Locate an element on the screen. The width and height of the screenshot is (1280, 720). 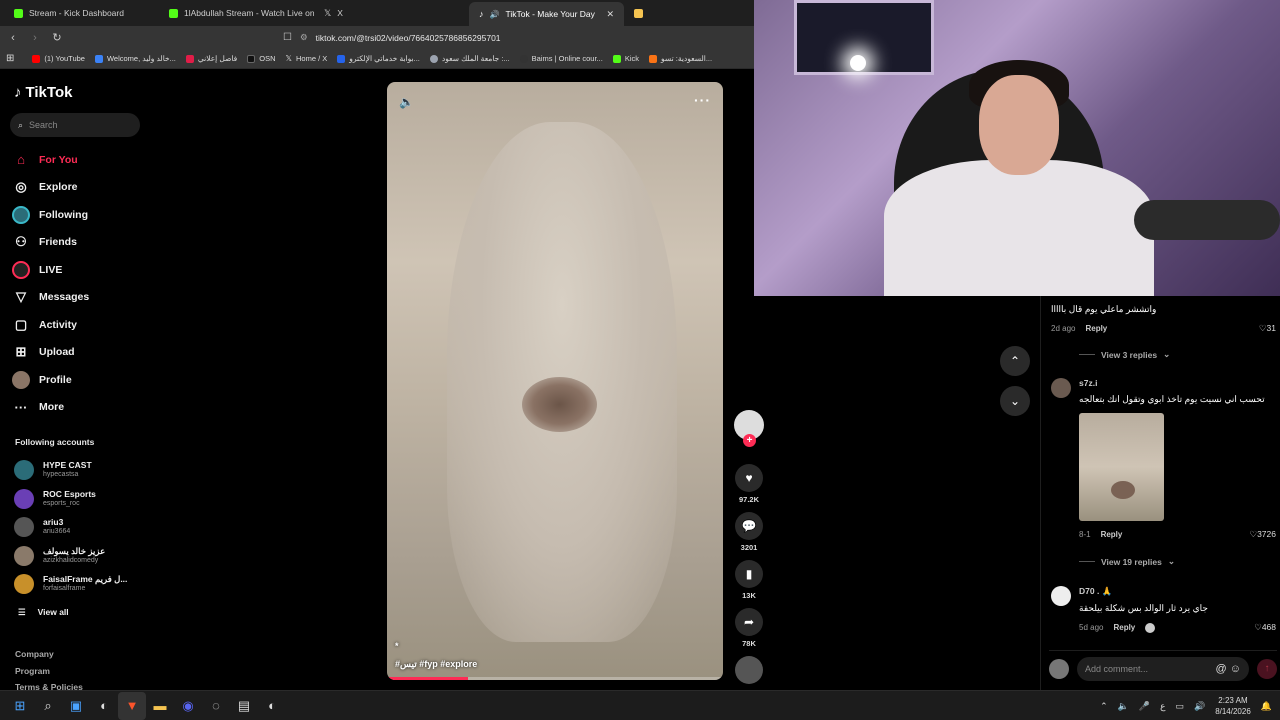
search-icon: ⌕ is located at coordinates (48, 706).